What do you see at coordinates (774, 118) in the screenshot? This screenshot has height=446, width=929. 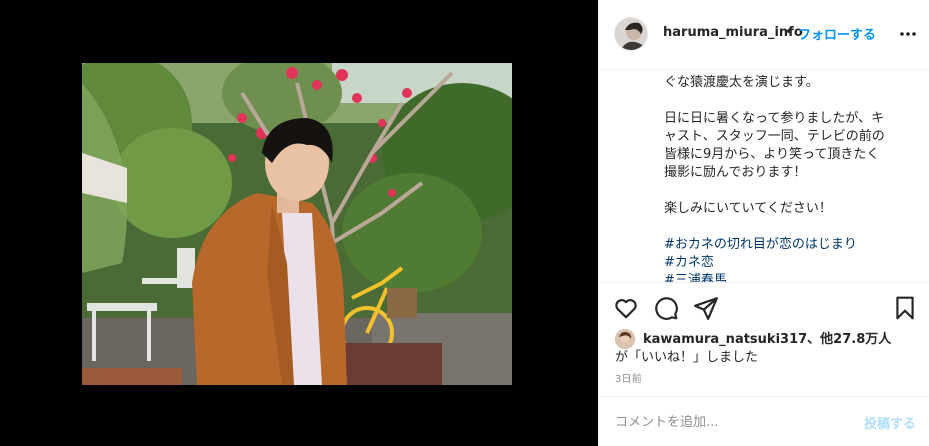 I see `caption-line: 日に日に暑くなって参りましたが、キ` at bounding box center [774, 118].